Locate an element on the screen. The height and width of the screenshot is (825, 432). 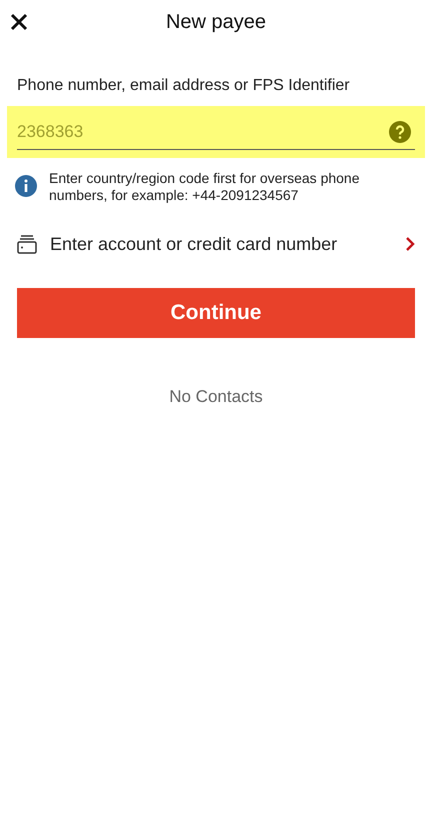
continue-button: Continue is located at coordinates (216, 313).